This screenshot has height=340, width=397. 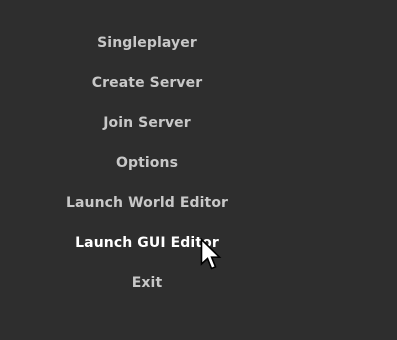 What do you see at coordinates (147, 163) in the screenshot?
I see `menu-item-options: Options` at bounding box center [147, 163].